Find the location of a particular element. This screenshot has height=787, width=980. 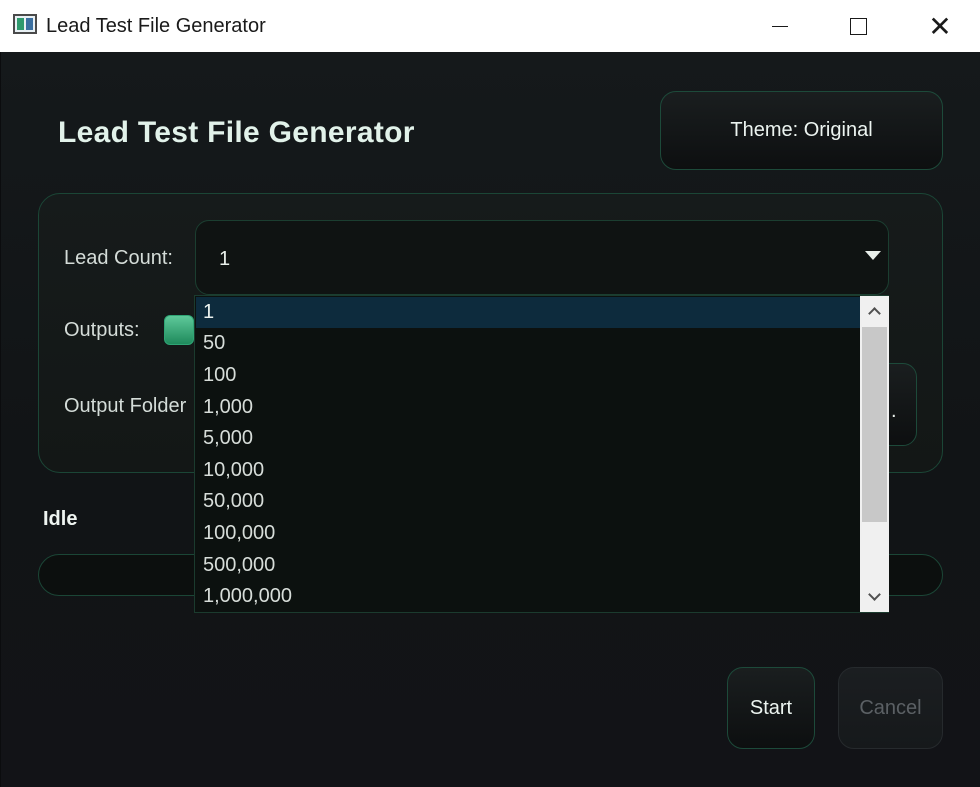

scroll-down-button is located at coordinates (874, 597).